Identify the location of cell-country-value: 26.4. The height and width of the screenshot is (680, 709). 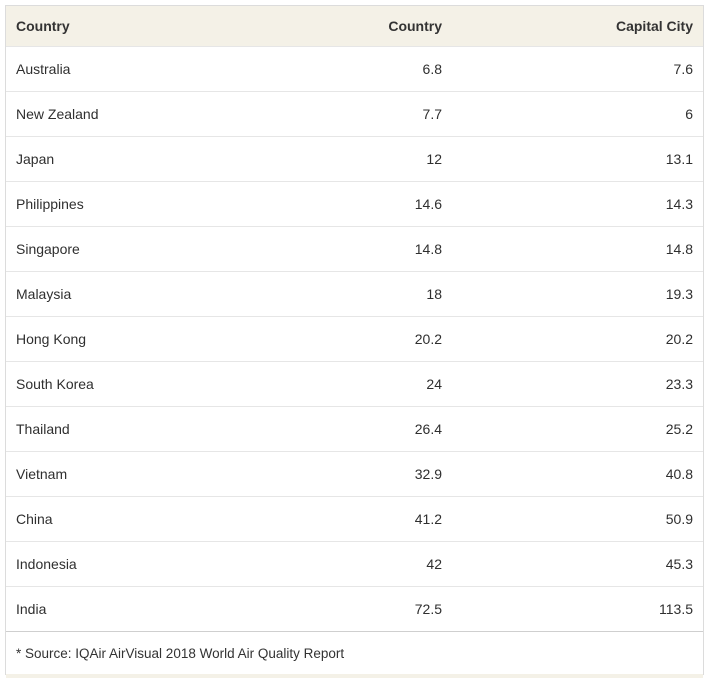
(428, 429).